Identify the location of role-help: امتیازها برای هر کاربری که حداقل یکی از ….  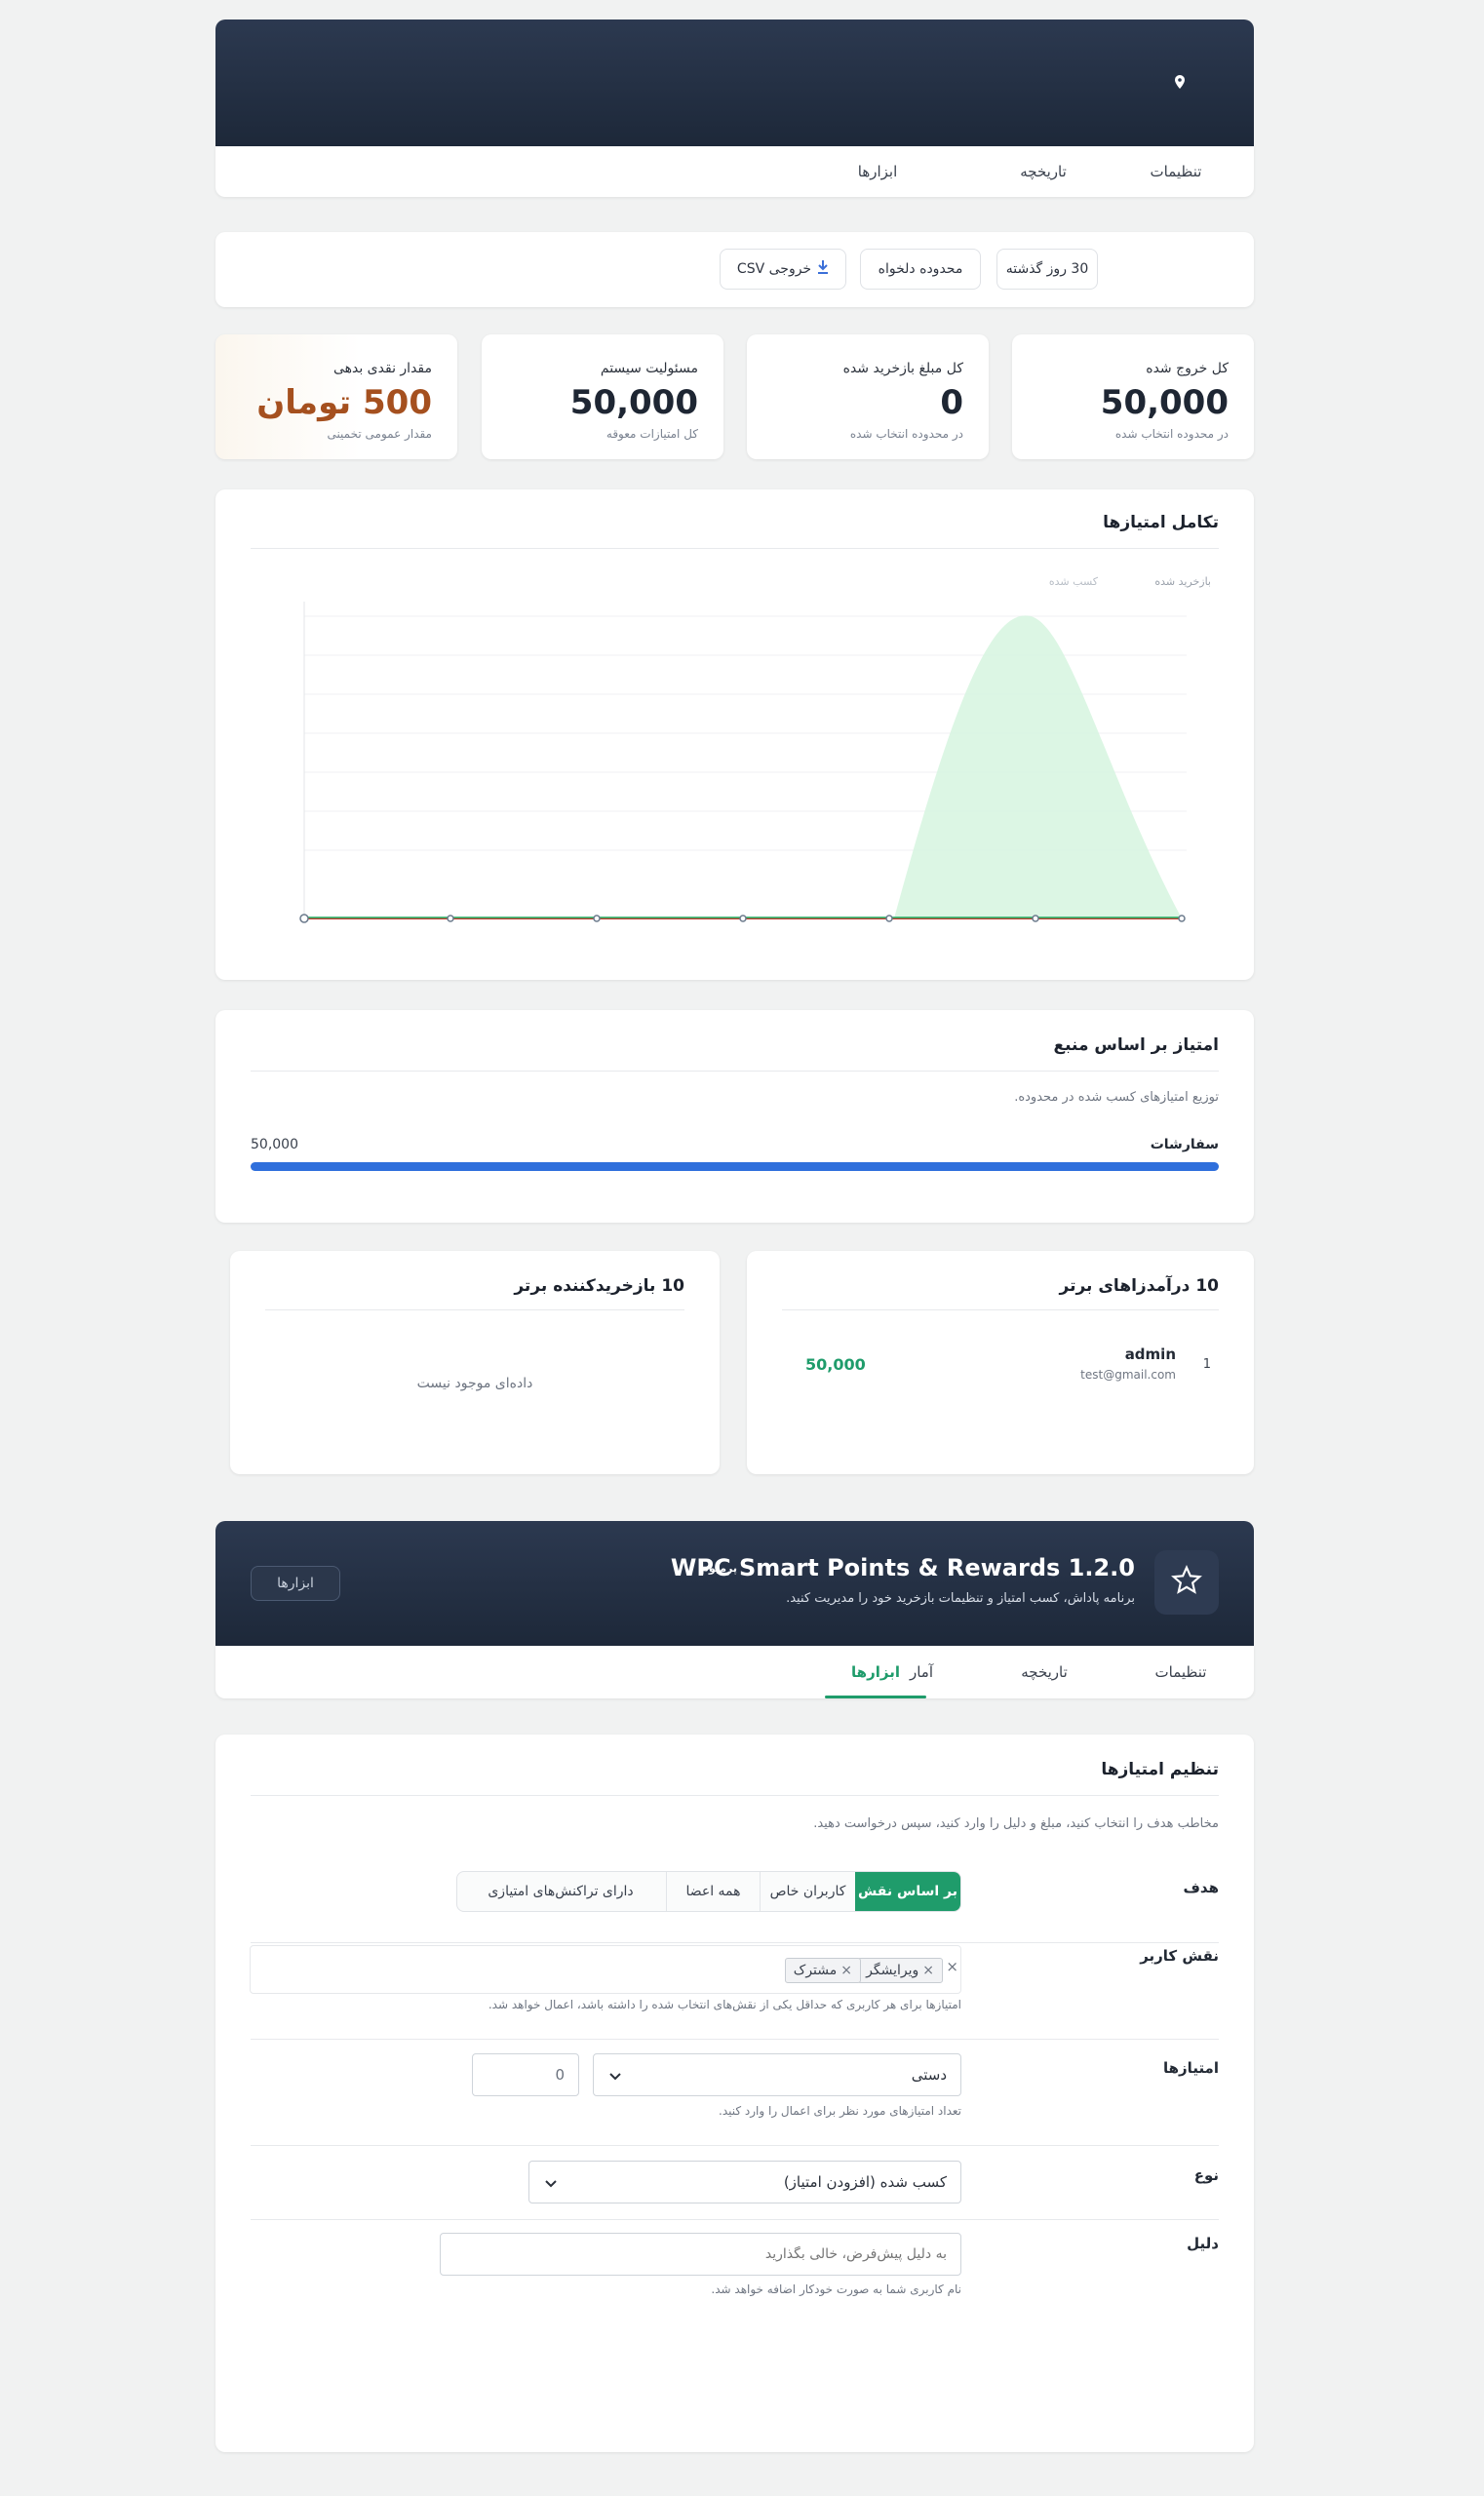
(724, 2004).